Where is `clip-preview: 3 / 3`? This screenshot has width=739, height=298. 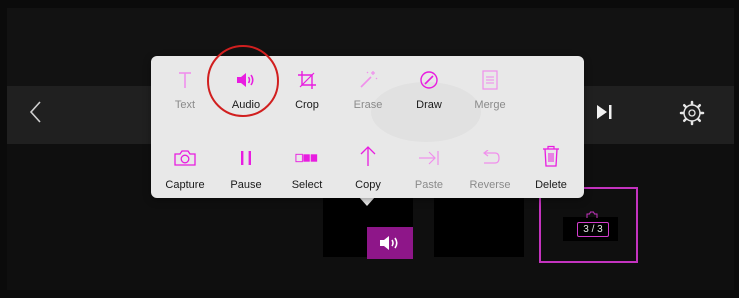 clip-preview: 3 / 3 is located at coordinates (590, 226).